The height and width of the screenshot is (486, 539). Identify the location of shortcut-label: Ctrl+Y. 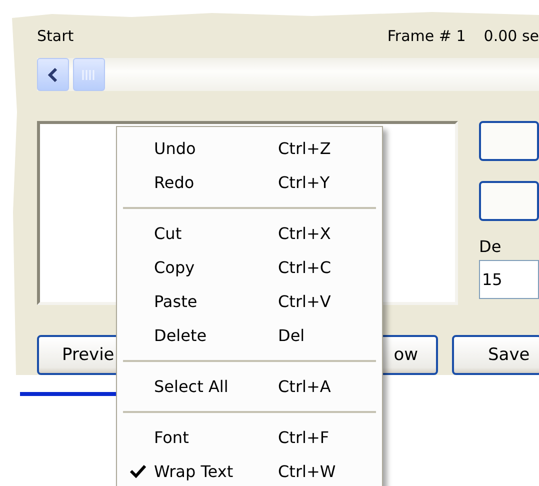
(304, 182).